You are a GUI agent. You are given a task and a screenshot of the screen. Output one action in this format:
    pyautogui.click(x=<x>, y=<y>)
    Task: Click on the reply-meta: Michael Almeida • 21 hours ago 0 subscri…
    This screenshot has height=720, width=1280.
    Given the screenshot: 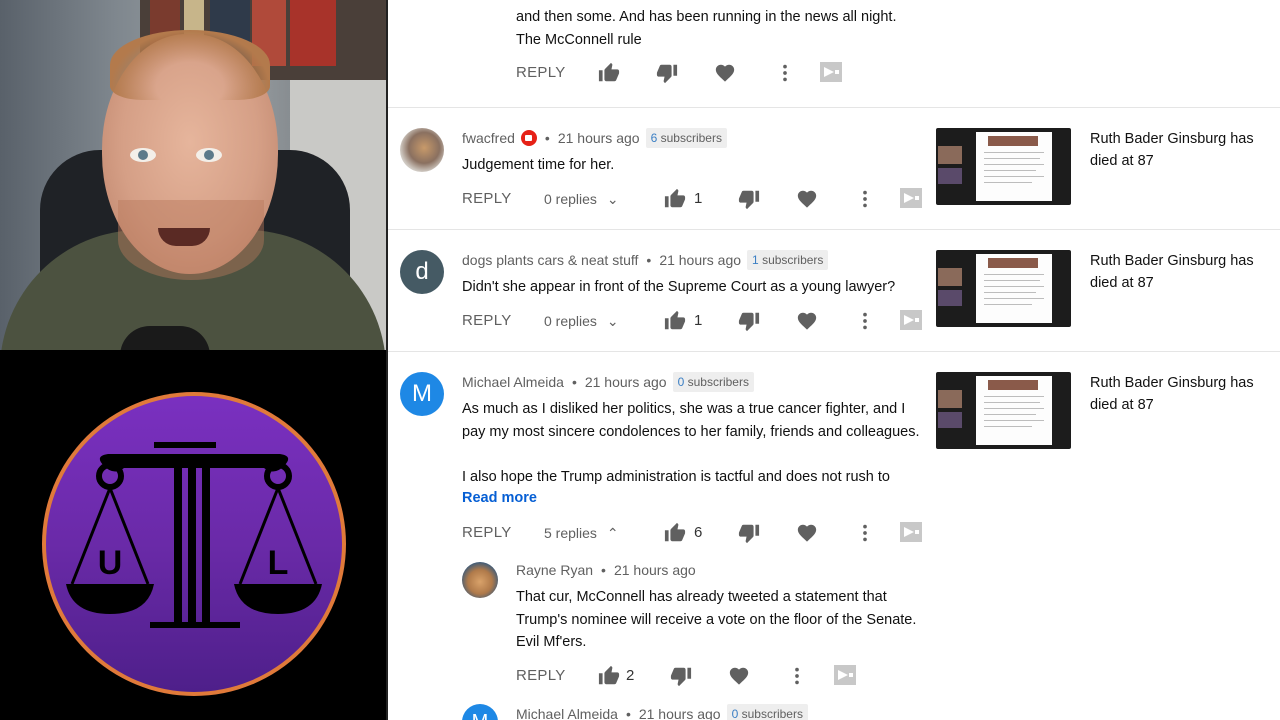 What is the action you would take?
    pyautogui.click(x=662, y=712)
    